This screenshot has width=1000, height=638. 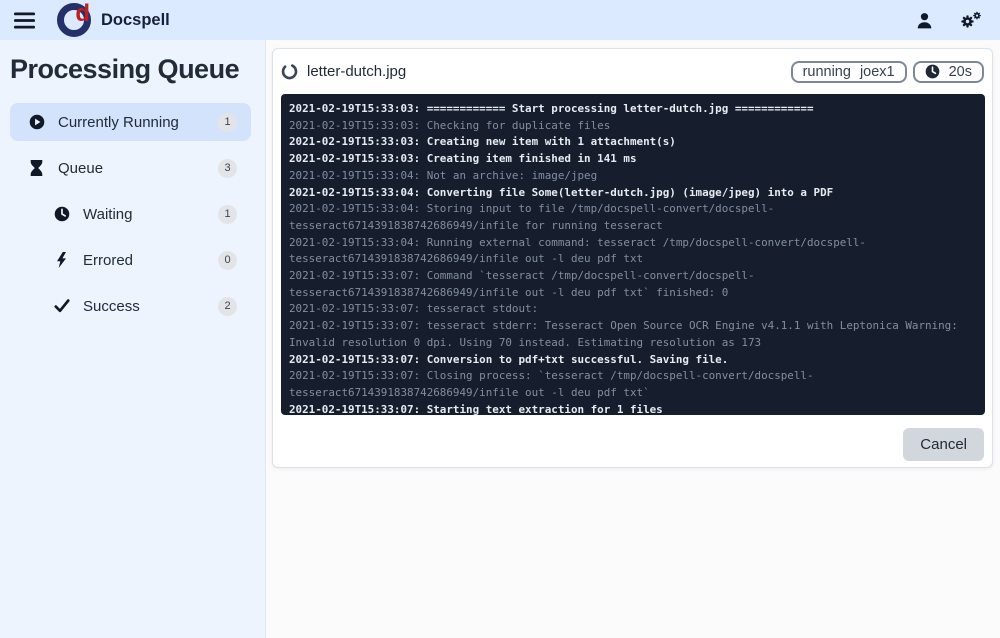 I want to click on count-badge: 0, so click(x=227, y=260).